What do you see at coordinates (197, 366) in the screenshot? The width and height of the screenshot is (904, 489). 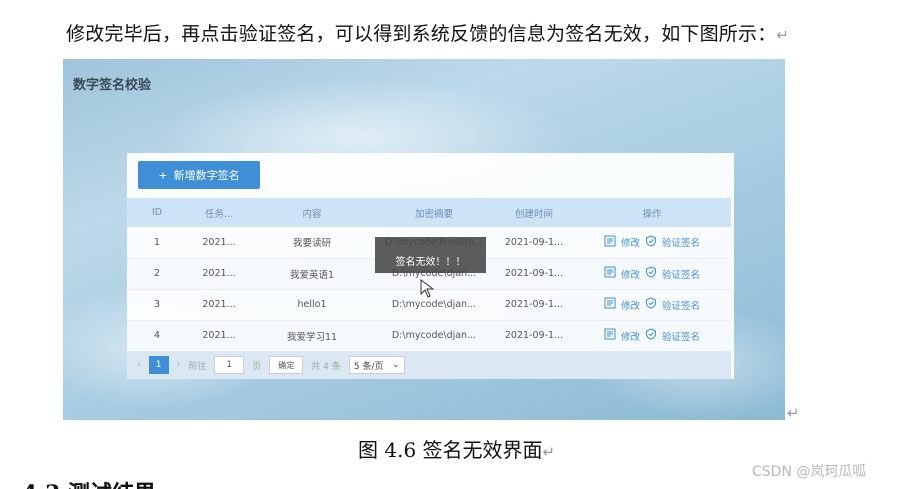 I see `goto-label: 前往` at bounding box center [197, 366].